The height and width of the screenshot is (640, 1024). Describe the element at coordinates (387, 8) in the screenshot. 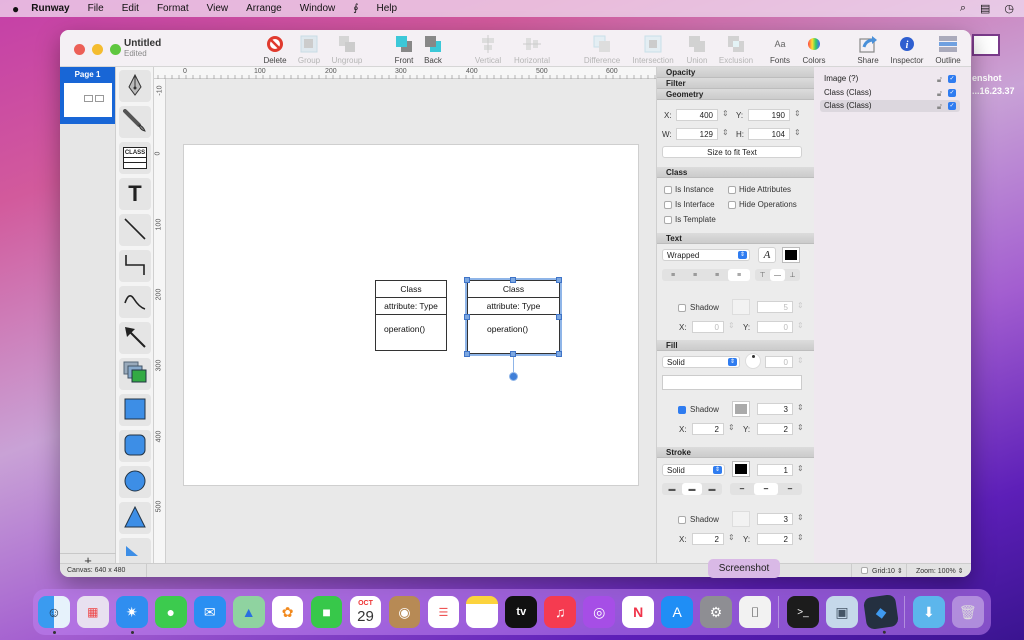

I see `menu-help: Help` at that location.